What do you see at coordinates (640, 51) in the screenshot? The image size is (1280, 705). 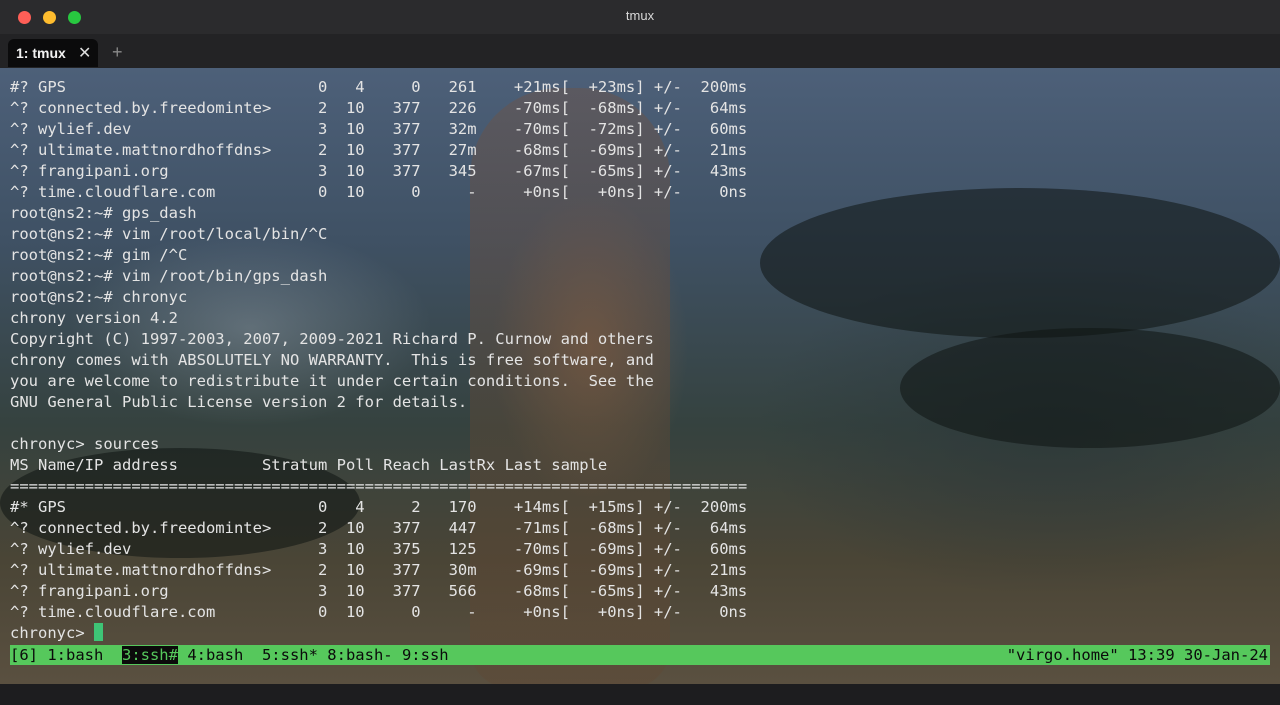 I see `tab-bar: 1: tmux ✕ +` at bounding box center [640, 51].